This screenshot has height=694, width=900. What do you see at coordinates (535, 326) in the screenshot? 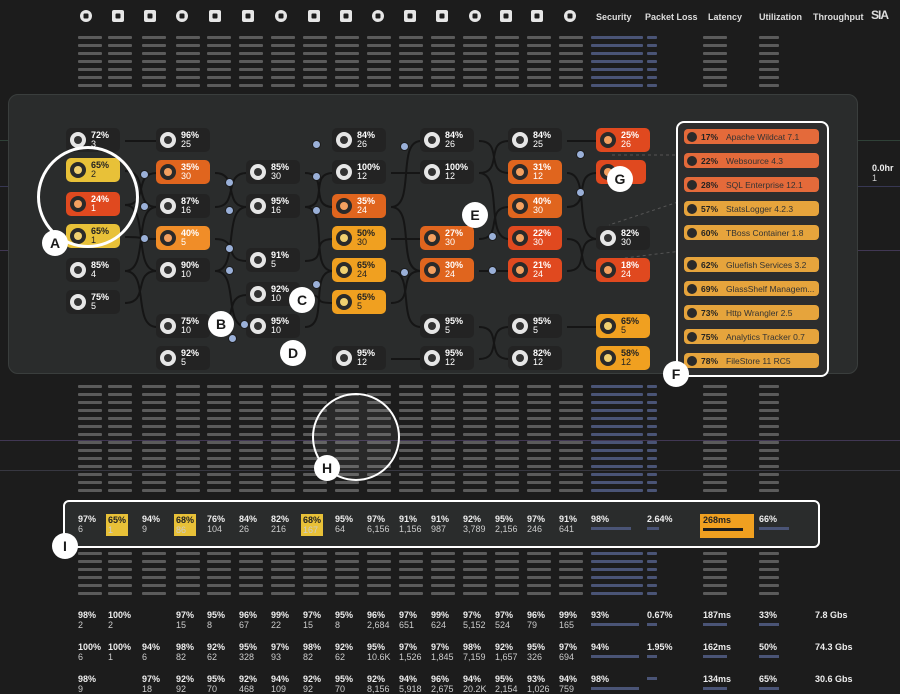
I see `topology-node: 95% 5` at bounding box center [535, 326].